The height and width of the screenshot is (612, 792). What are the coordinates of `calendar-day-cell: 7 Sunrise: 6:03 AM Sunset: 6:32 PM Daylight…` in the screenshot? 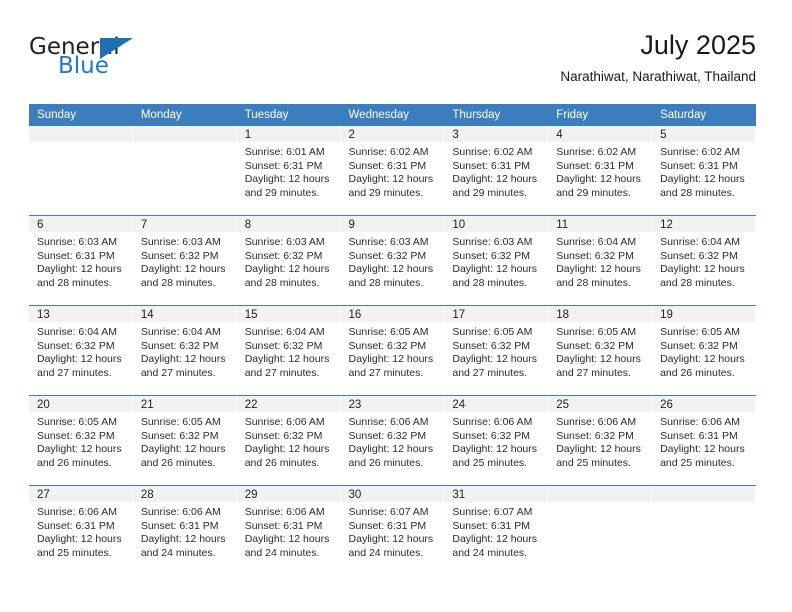 It's located at (184, 260).